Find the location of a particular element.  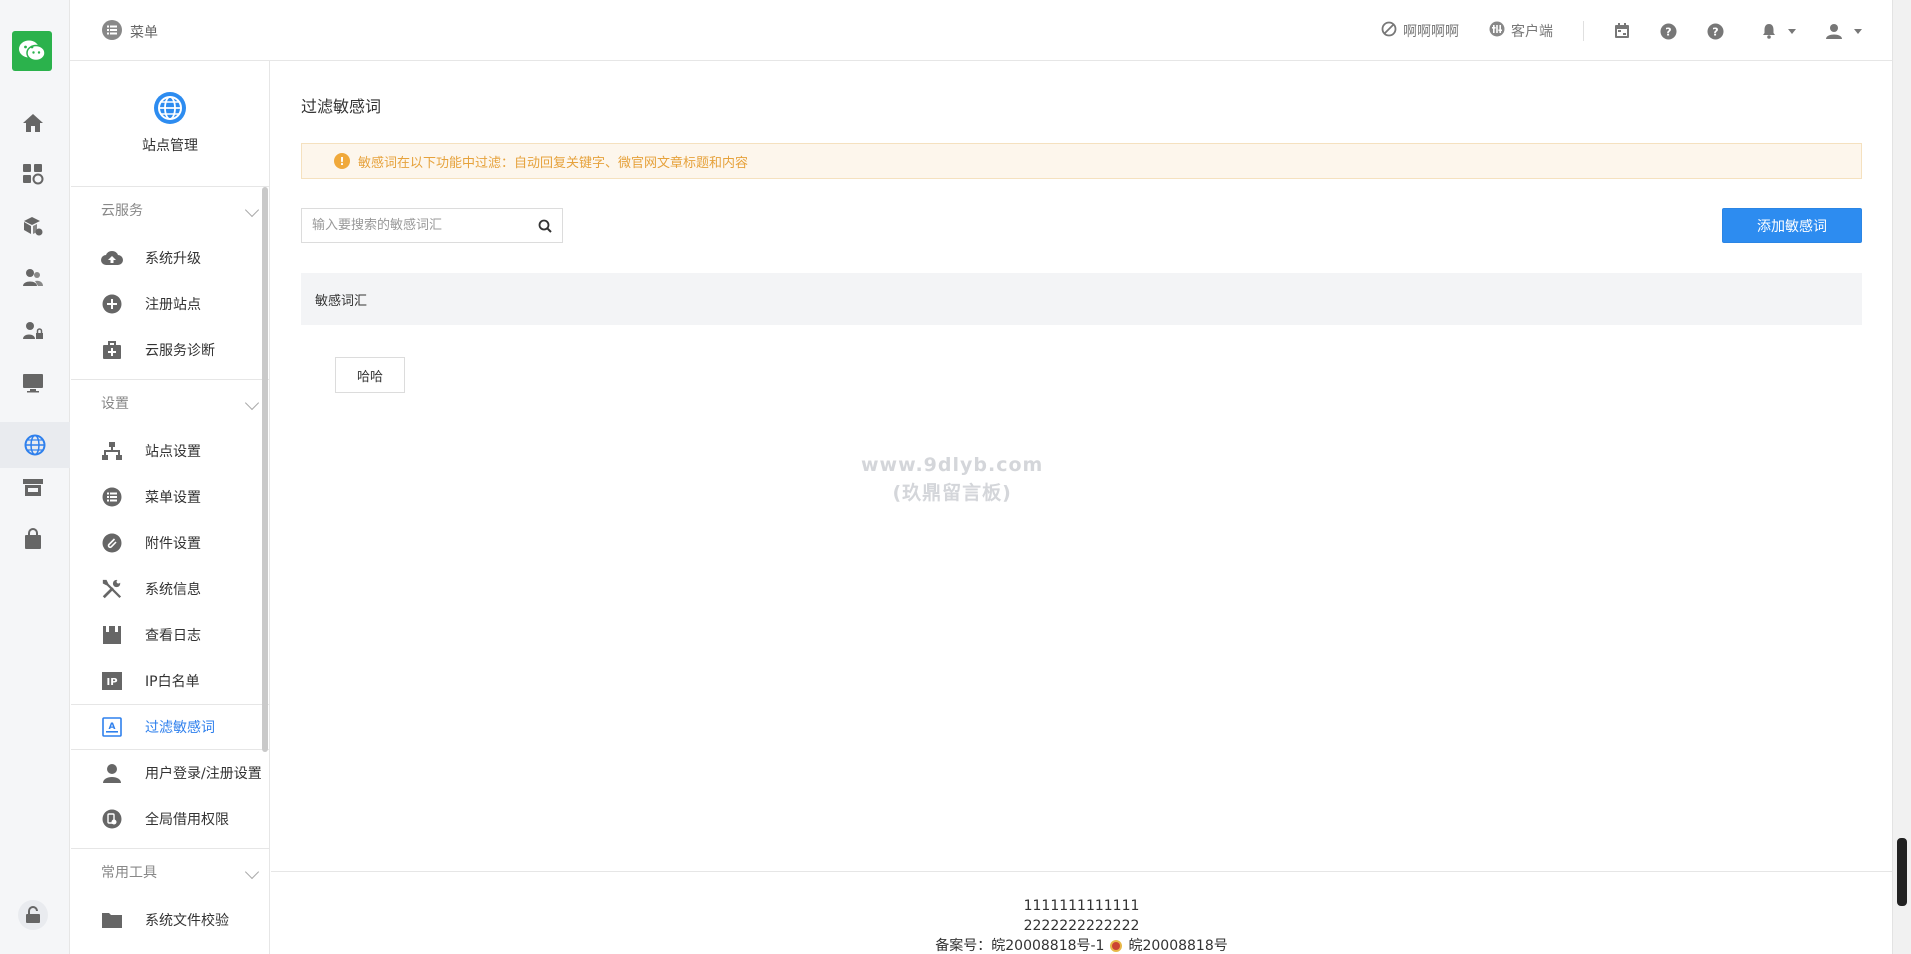

page-scrollbar is located at coordinates (1901, 477).